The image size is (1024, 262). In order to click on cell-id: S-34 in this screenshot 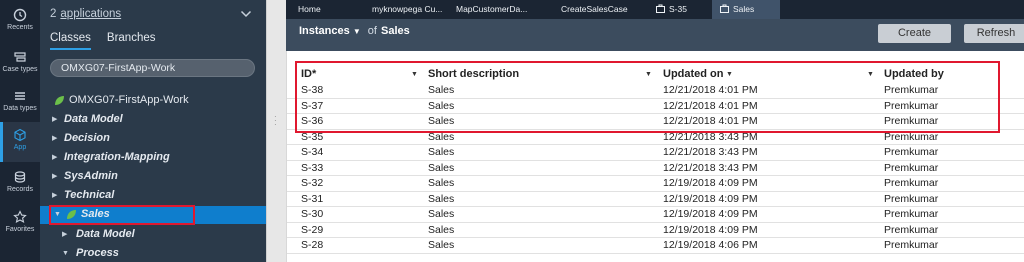, I will do `click(312, 152)`.